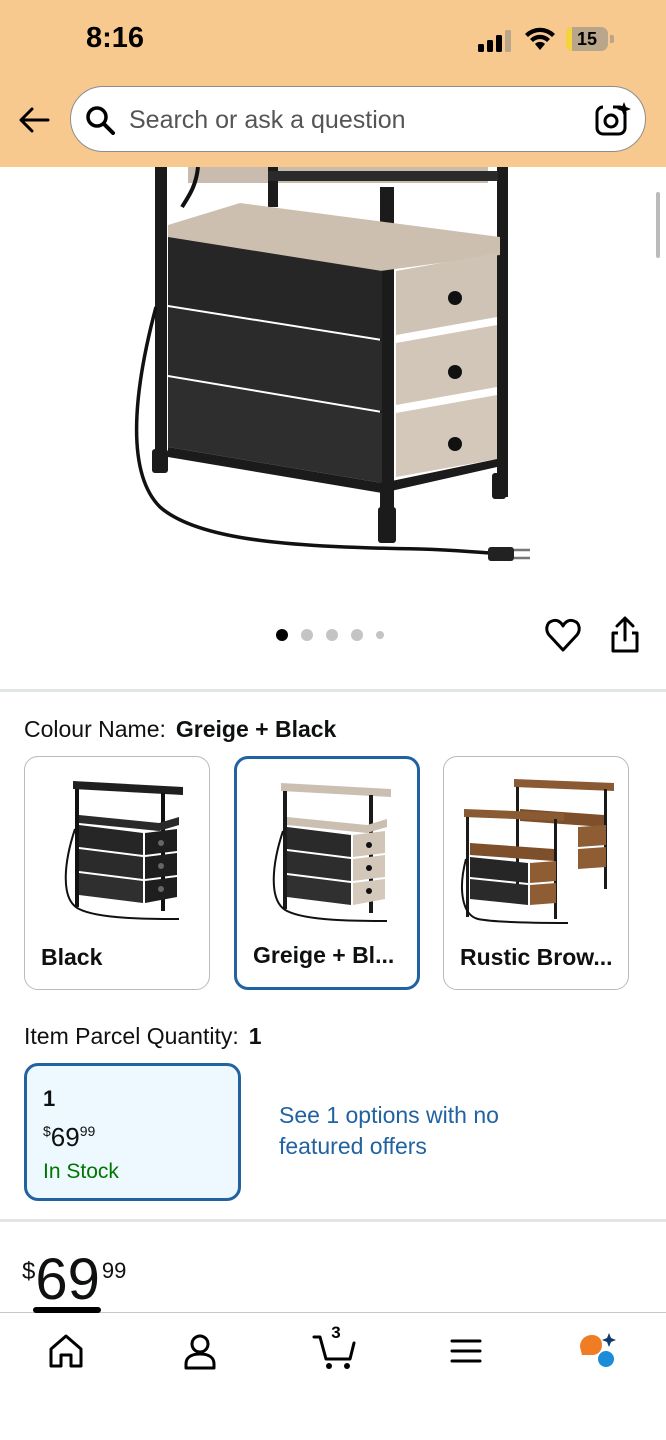  What do you see at coordinates (100, 120) in the screenshot?
I see `search-icon` at bounding box center [100, 120].